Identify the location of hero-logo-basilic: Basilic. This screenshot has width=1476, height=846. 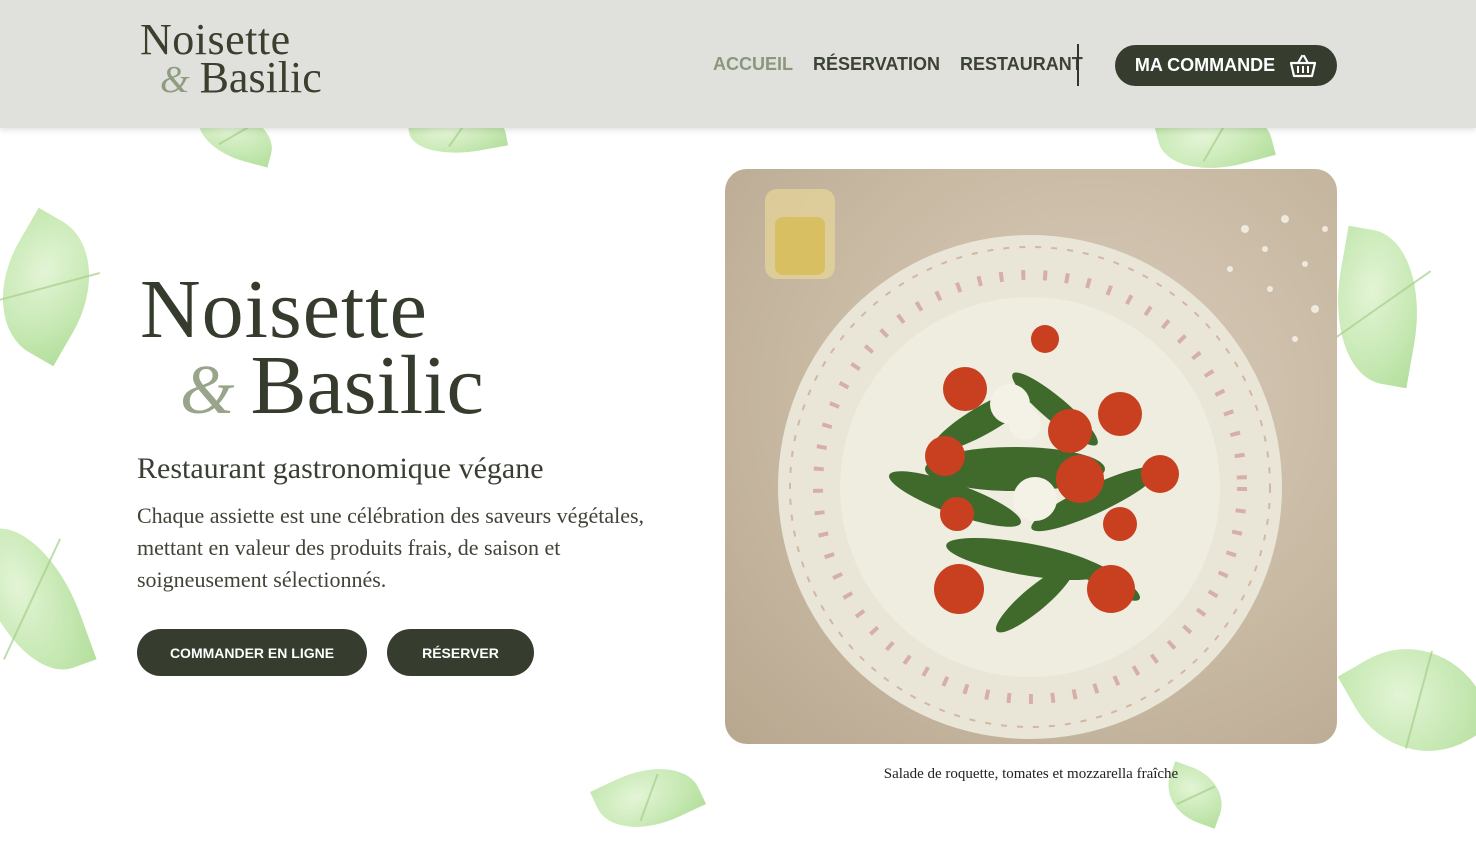
(367, 385).